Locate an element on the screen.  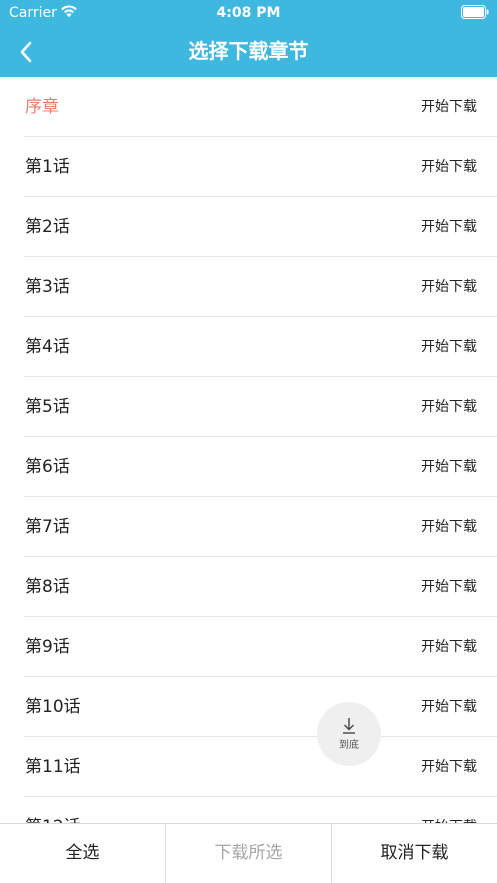
cancel-download-button: 取消下载 is located at coordinates (414, 853).